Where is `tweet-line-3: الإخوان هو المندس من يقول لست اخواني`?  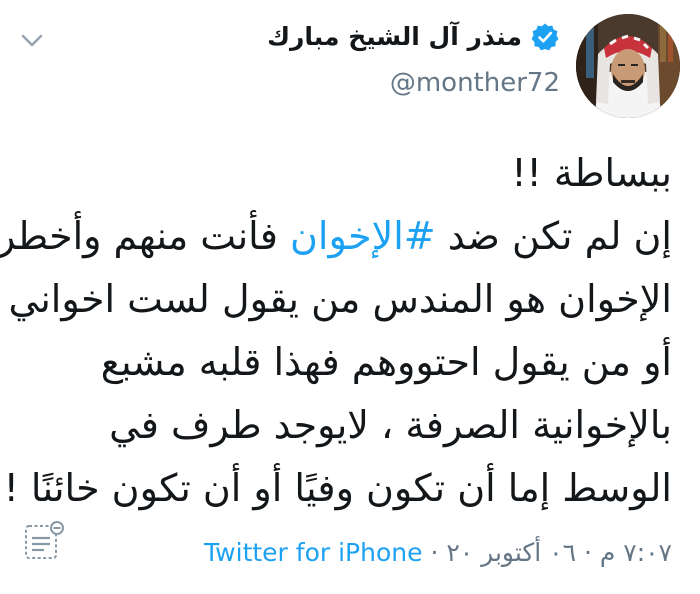 tweet-line-3: الإخوان هو المندس من يقول لست اخواني is located at coordinates (340, 299).